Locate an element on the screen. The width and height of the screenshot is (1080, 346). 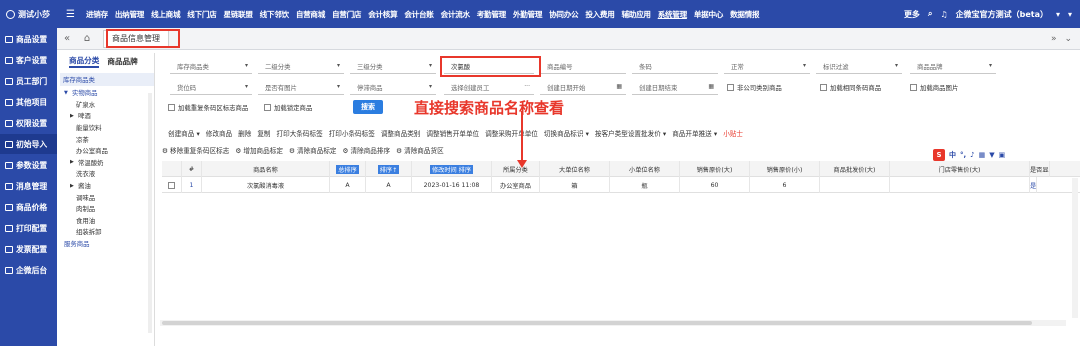
toolbar-button: 复制 is located at coordinates (263, 133).